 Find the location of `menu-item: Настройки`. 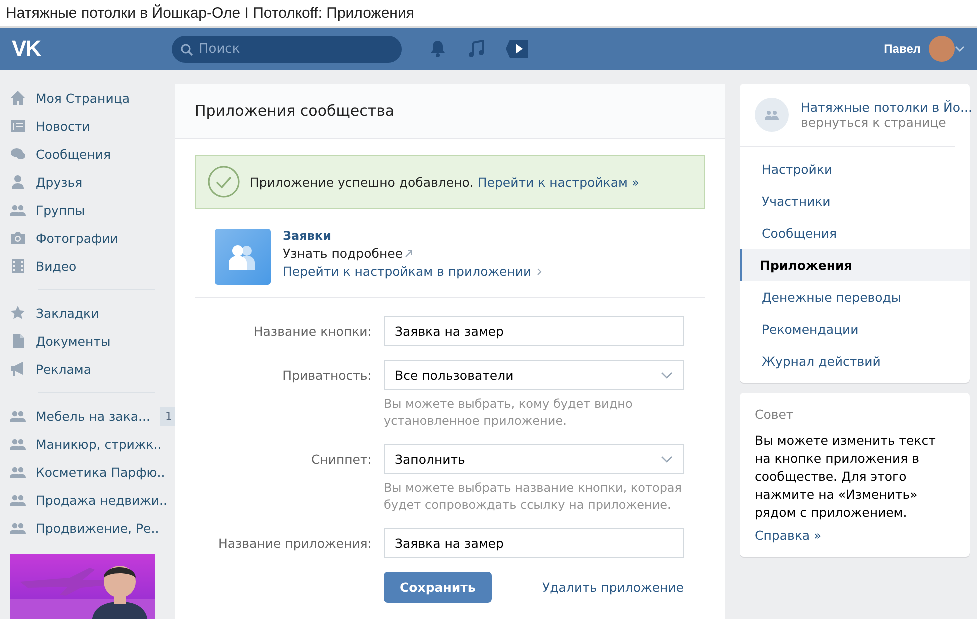

menu-item: Настройки is located at coordinates (855, 169).